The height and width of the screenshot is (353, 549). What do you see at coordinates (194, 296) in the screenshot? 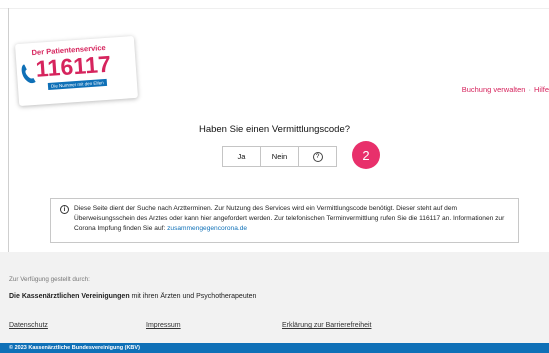
I see `provider-org-rest: mit ihren Ärzten und Psychotherapeuten` at bounding box center [194, 296].